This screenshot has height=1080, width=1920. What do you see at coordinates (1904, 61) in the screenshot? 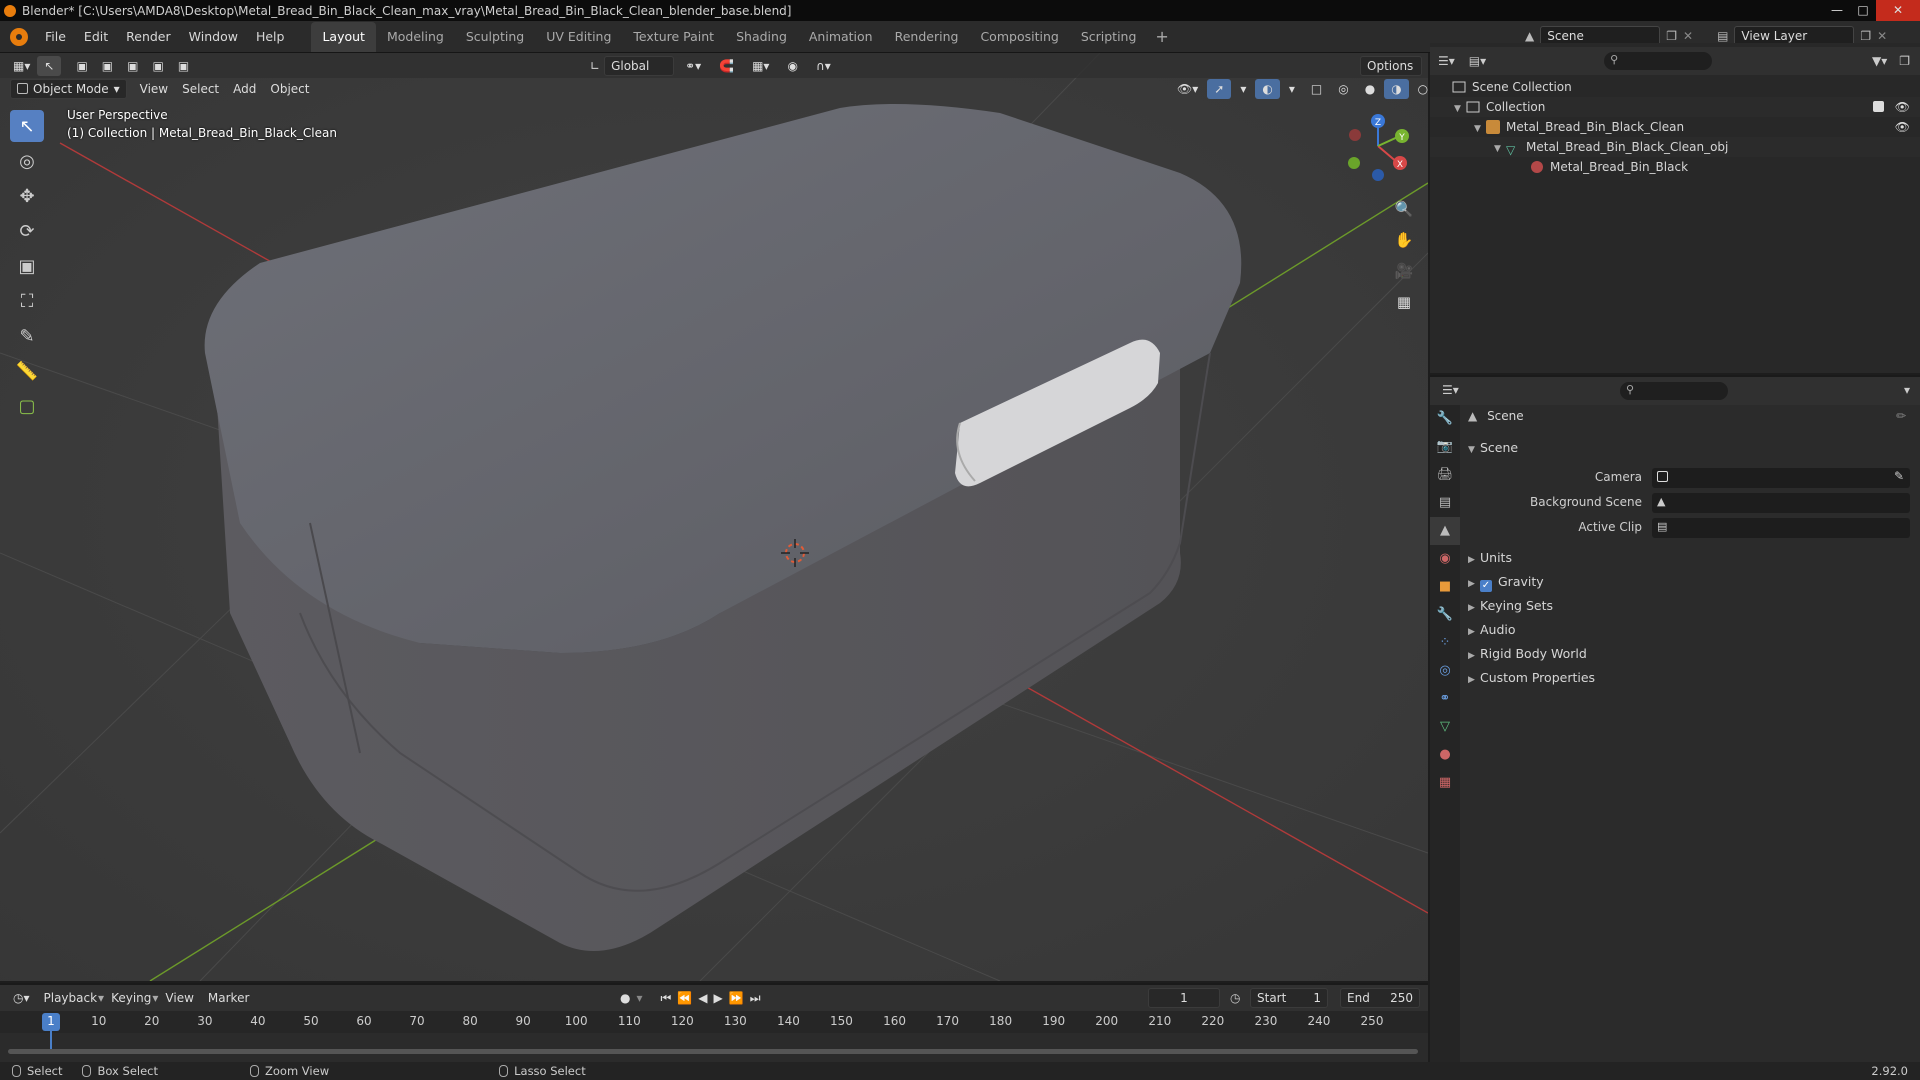
I see `new-collection-icon: ❐` at bounding box center [1904, 61].